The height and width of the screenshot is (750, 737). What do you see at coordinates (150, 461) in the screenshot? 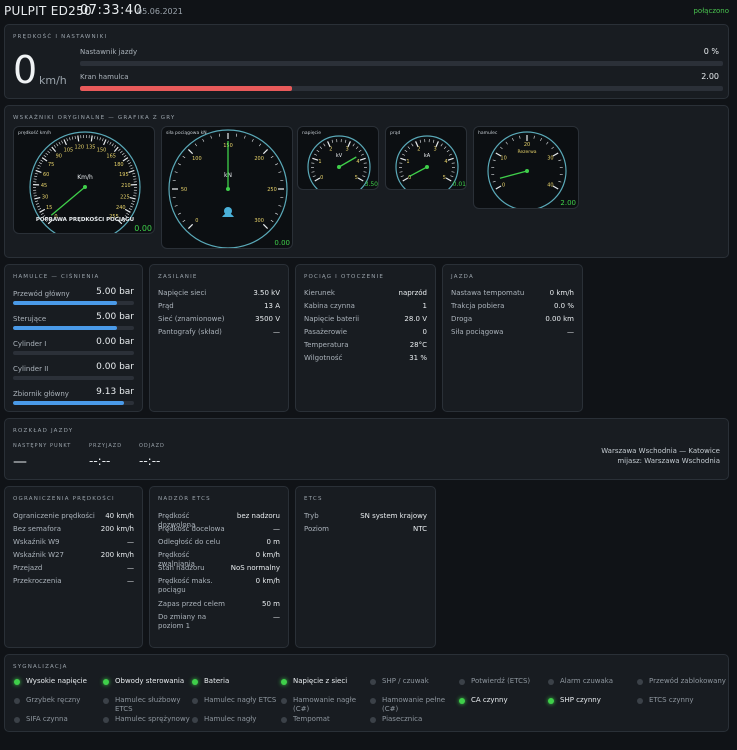
I see `departure-value: --:--` at bounding box center [150, 461].